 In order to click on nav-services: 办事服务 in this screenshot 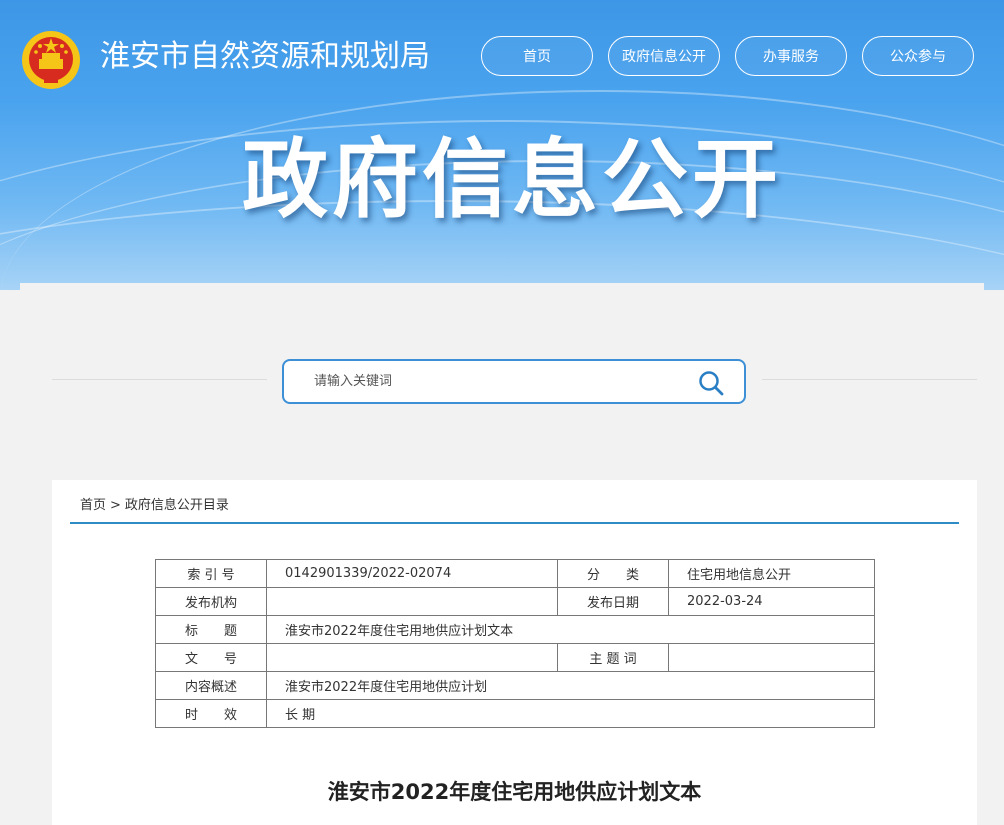, I will do `click(791, 56)`.